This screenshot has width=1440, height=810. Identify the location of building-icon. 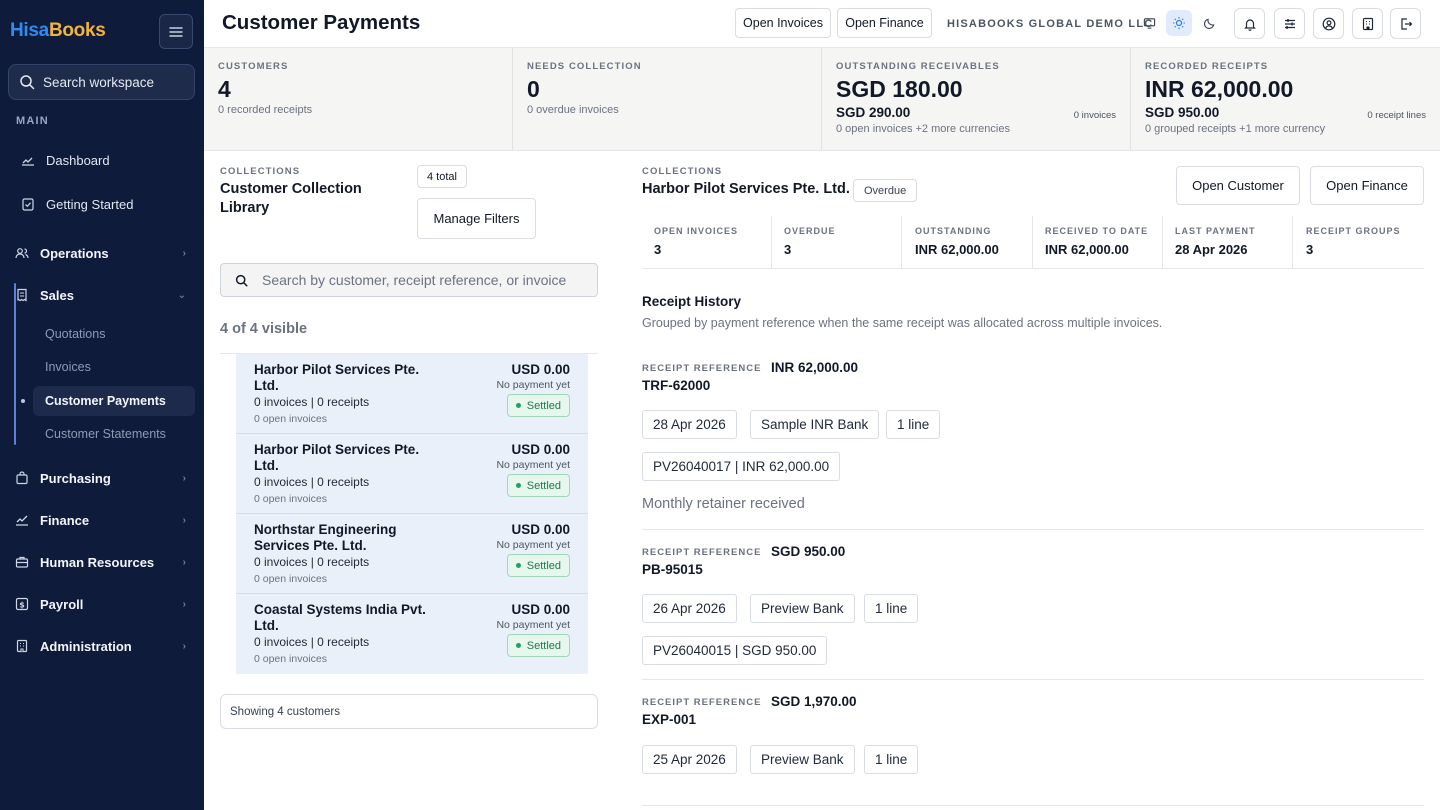
(22, 646).